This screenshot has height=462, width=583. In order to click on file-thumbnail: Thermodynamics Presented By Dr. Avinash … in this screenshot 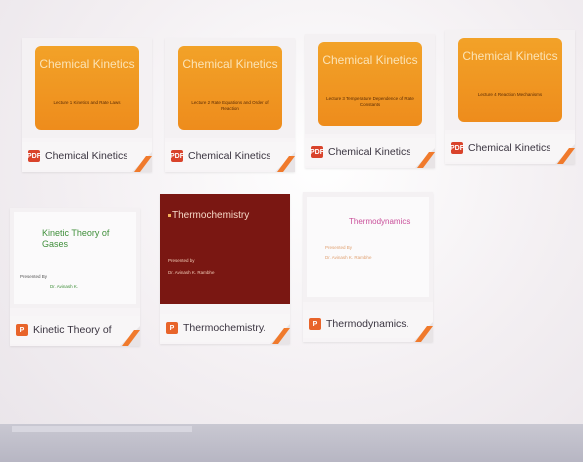, I will do `click(368, 247)`.